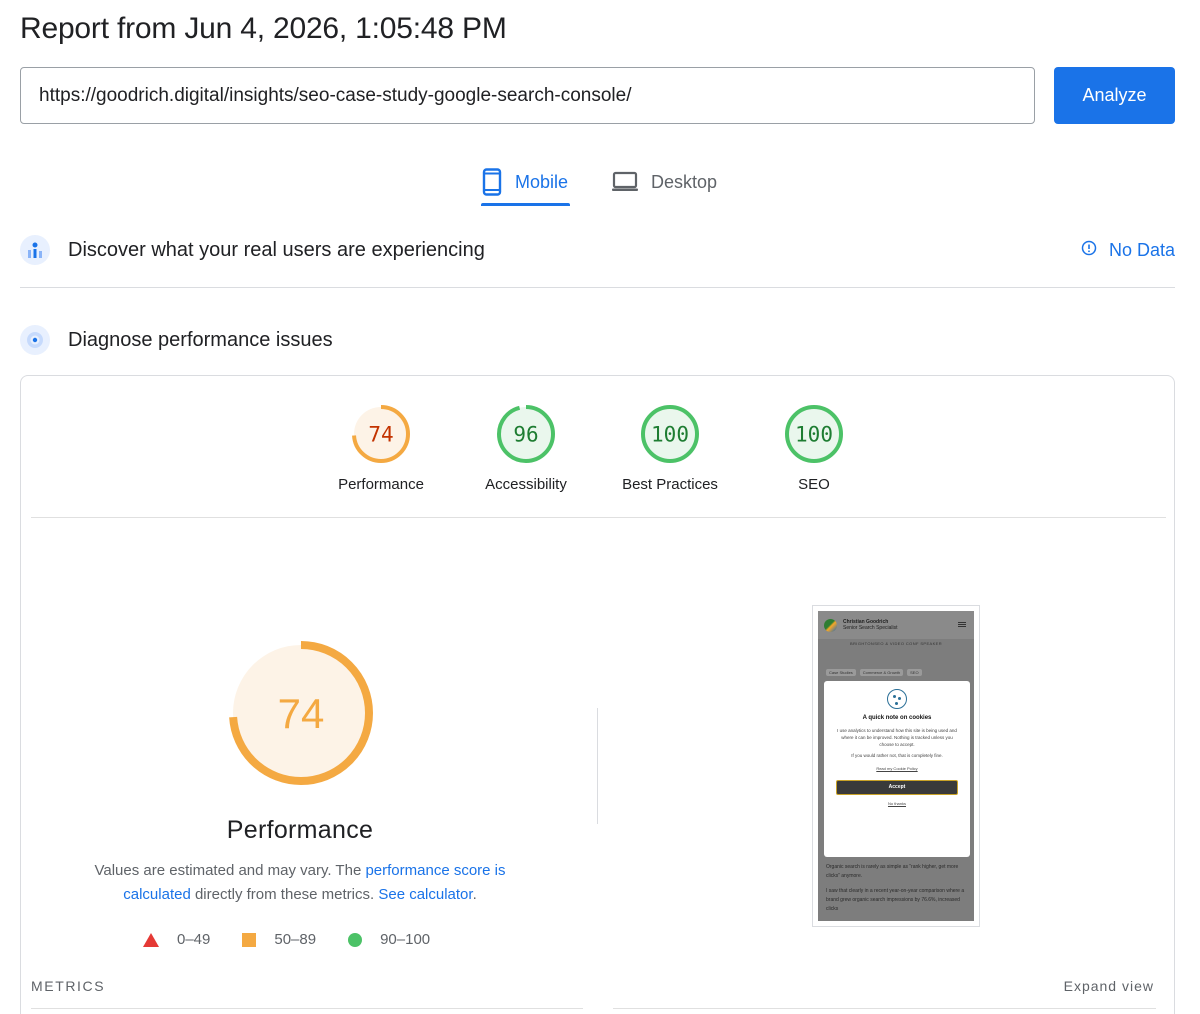 The image size is (1200, 1014). Describe the element at coordinates (405, 939) in the screenshot. I see `legend-range: 90–100` at that location.